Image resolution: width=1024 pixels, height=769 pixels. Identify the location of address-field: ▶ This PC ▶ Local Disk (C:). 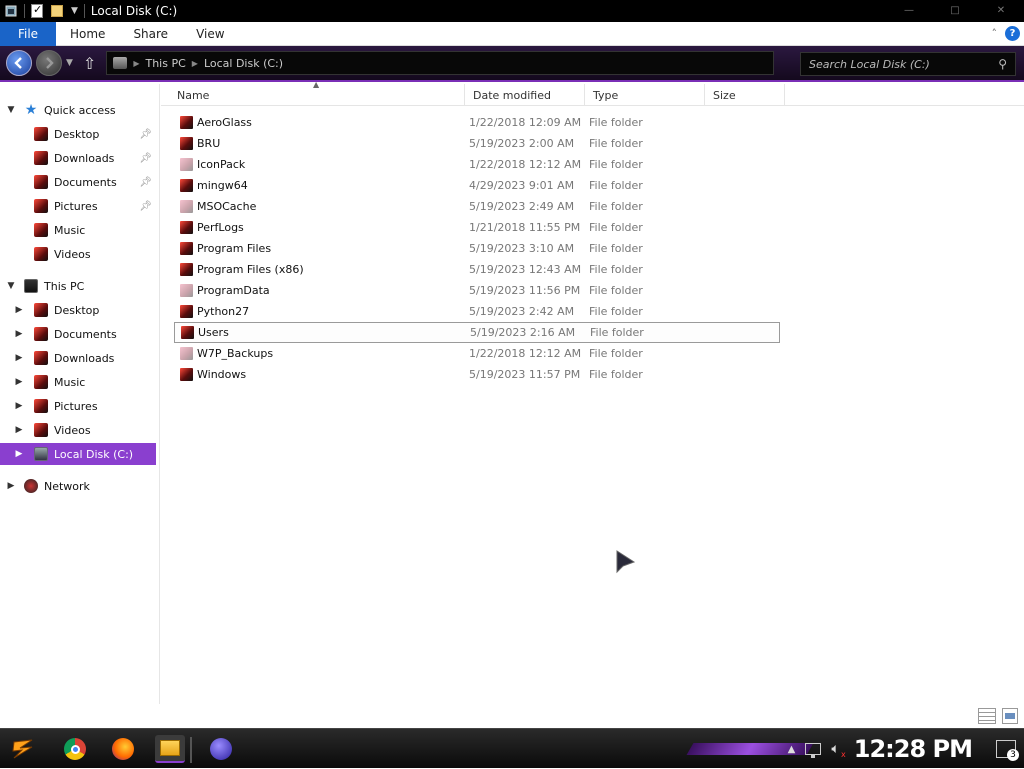
(440, 63).